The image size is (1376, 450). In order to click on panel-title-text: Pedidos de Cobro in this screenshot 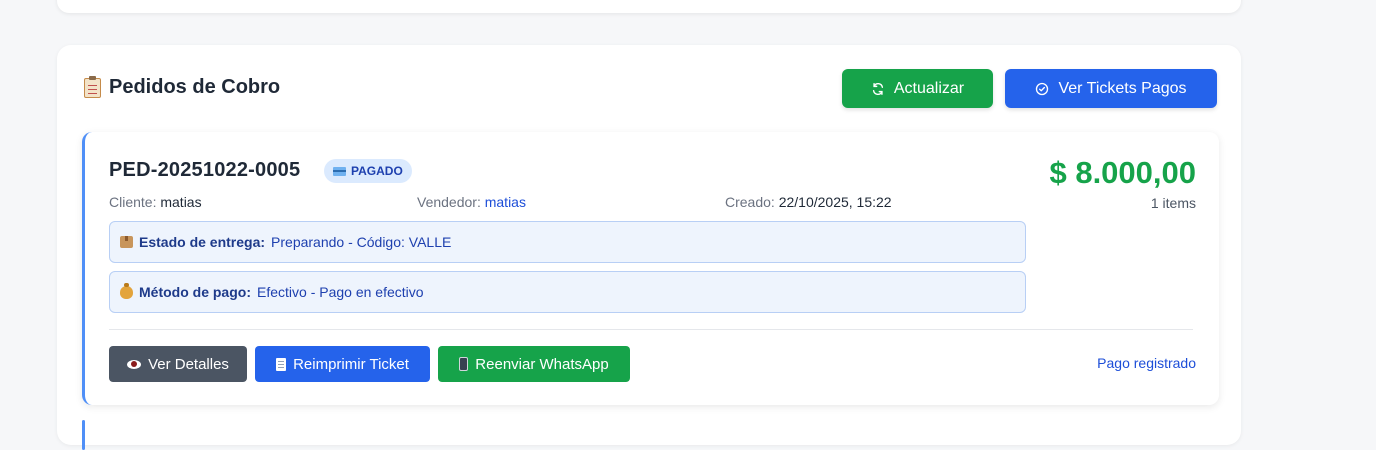, I will do `click(195, 87)`.